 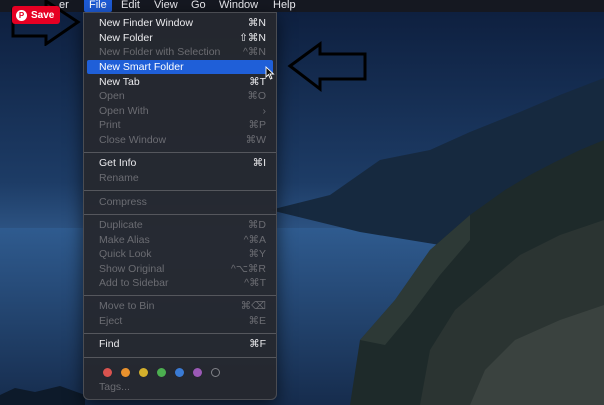 I want to click on pinterest-save-button: P Save, so click(x=36, y=15).